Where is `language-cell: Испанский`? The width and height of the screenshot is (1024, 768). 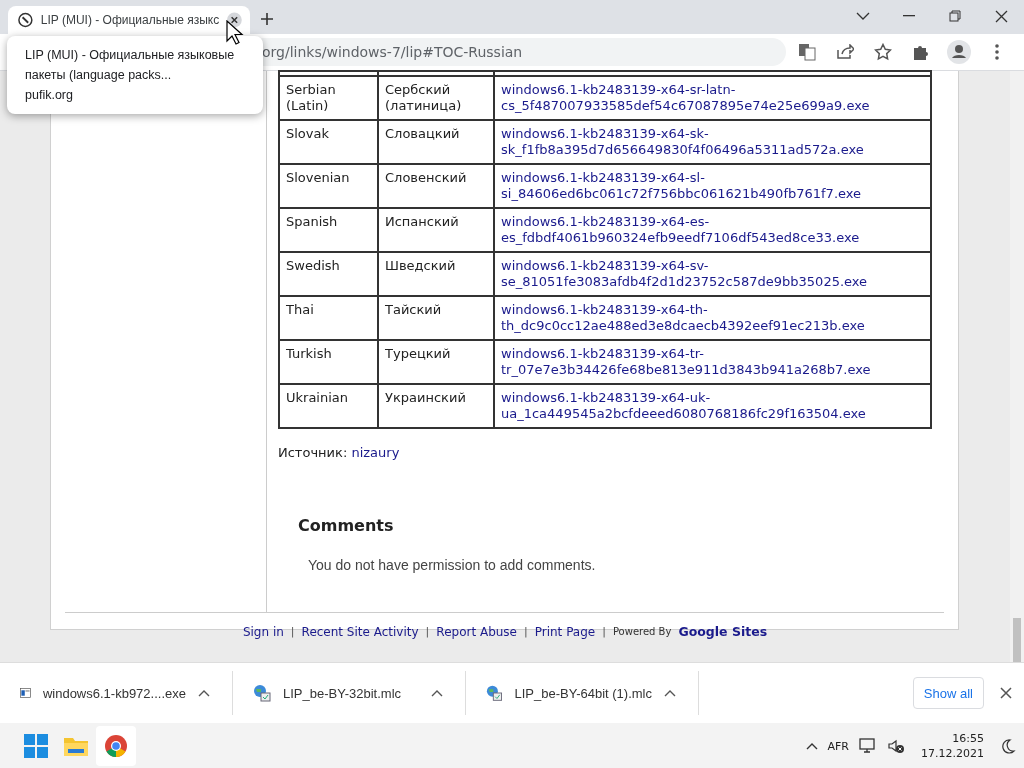 language-cell: Испанский is located at coordinates (436, 230).